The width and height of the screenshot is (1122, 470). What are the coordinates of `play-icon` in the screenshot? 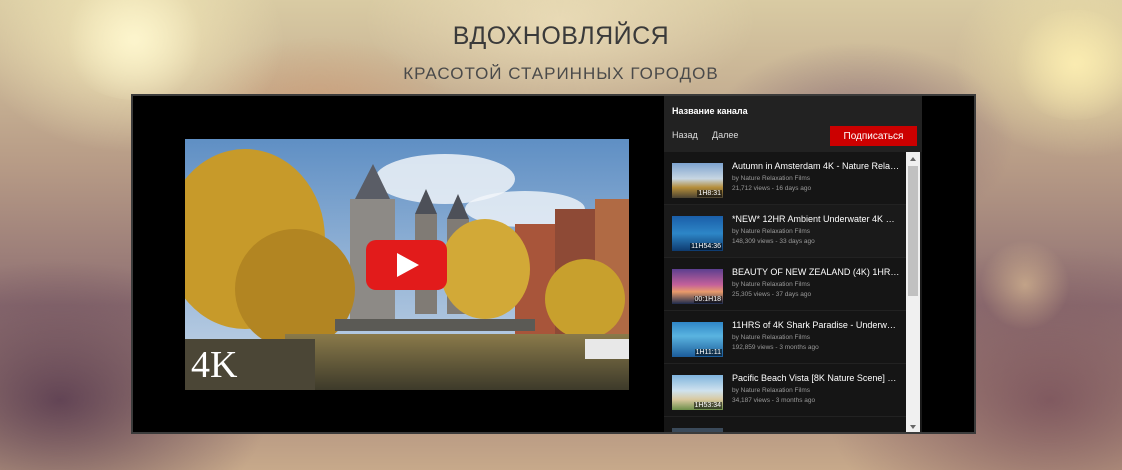 It's located at (408, 265).